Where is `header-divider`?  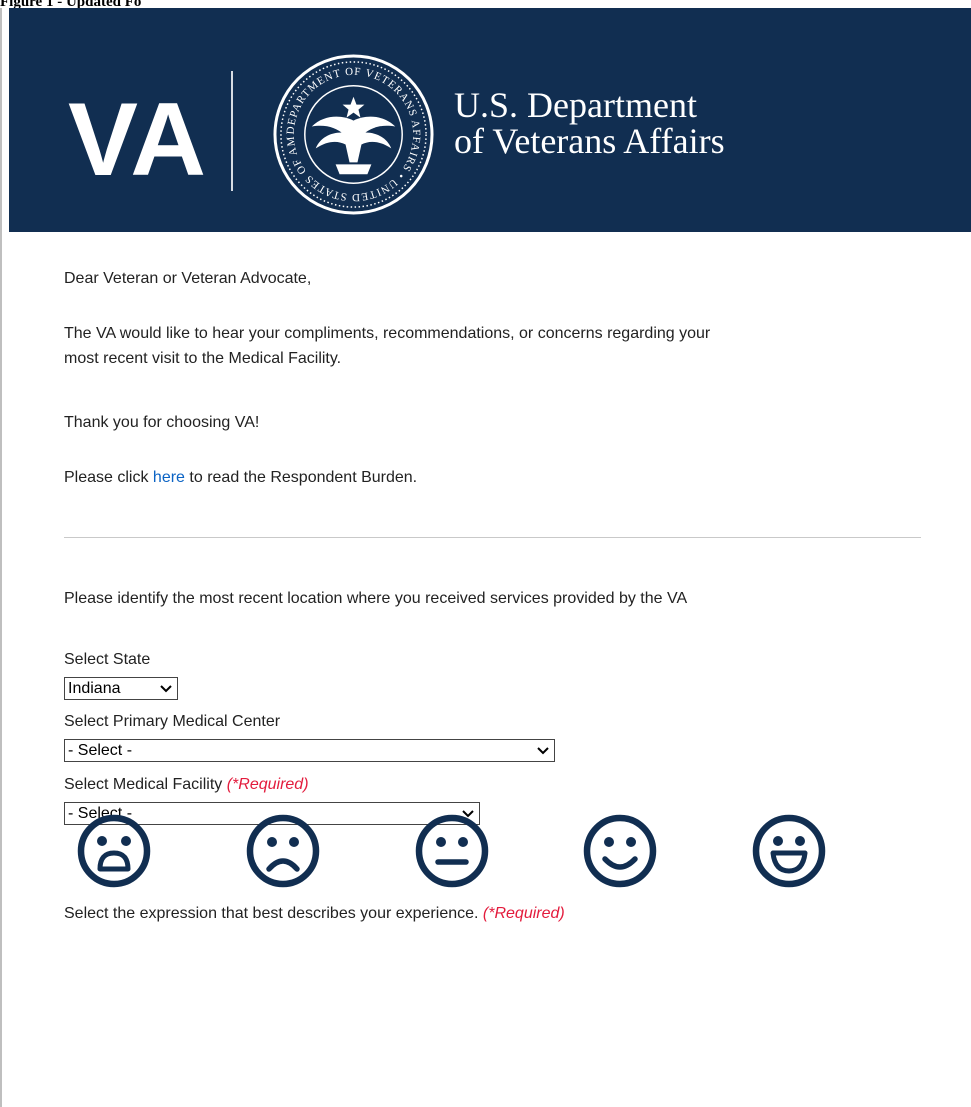 header-divider is located at coordinates (232, 131).